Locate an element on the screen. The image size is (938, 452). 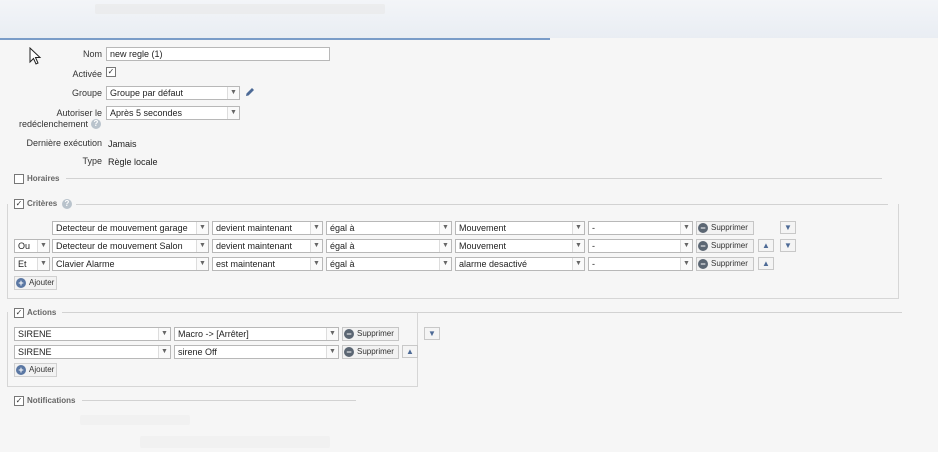
actions-add-button: + Ajouter is located at coordinates (35, 370).